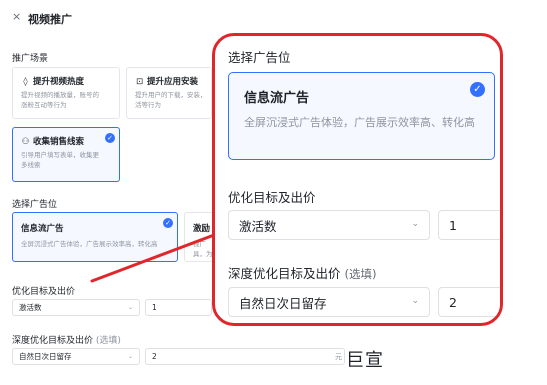 The width and height of the screenshot is (547, 385). I want to click on scene-card-title: 提升视频热度, so click(59, 82).